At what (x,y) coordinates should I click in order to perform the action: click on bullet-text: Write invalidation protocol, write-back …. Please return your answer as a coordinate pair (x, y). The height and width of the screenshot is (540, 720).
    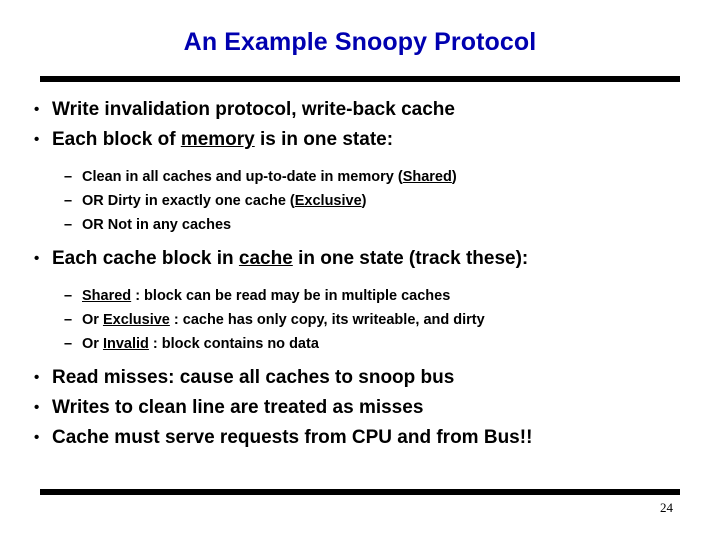
    Looking at the image, I should click on (253, 109).